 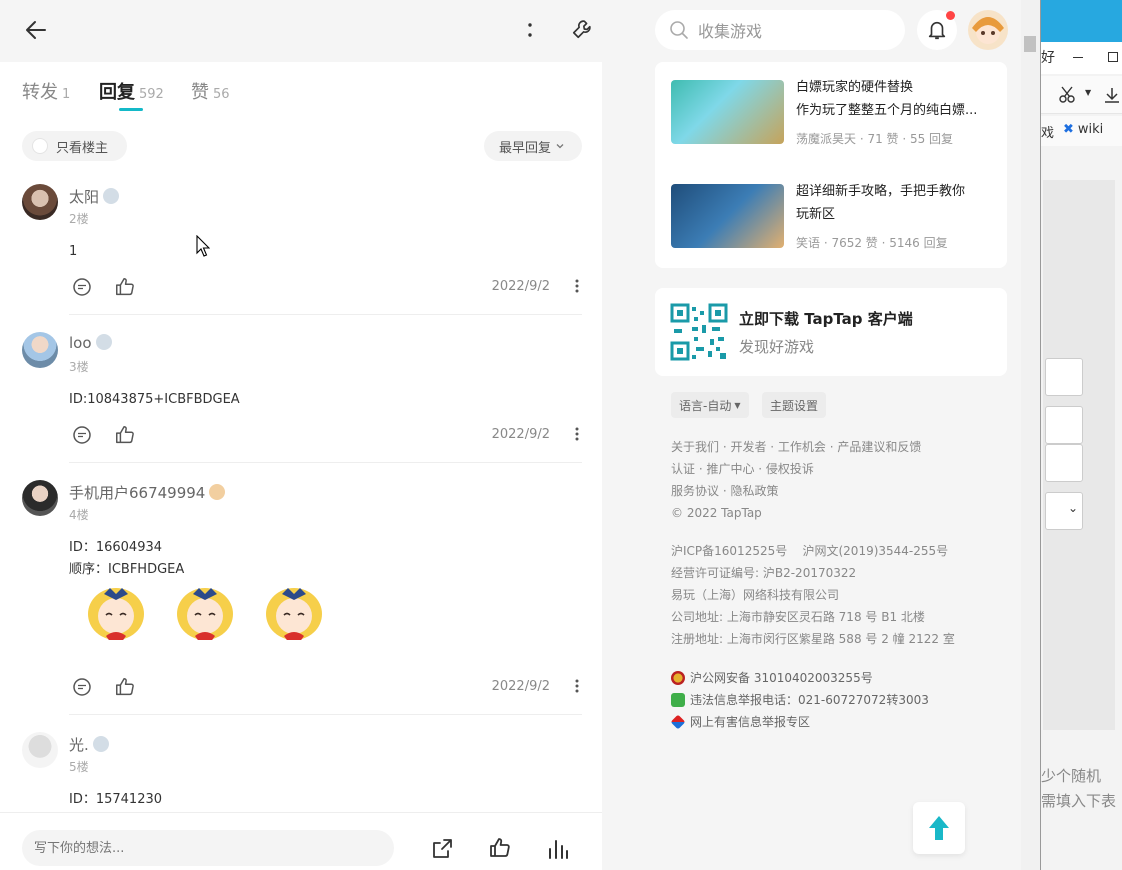 I want to click on chevron-down-icon: ⌄, so click(x=1073, y=508).